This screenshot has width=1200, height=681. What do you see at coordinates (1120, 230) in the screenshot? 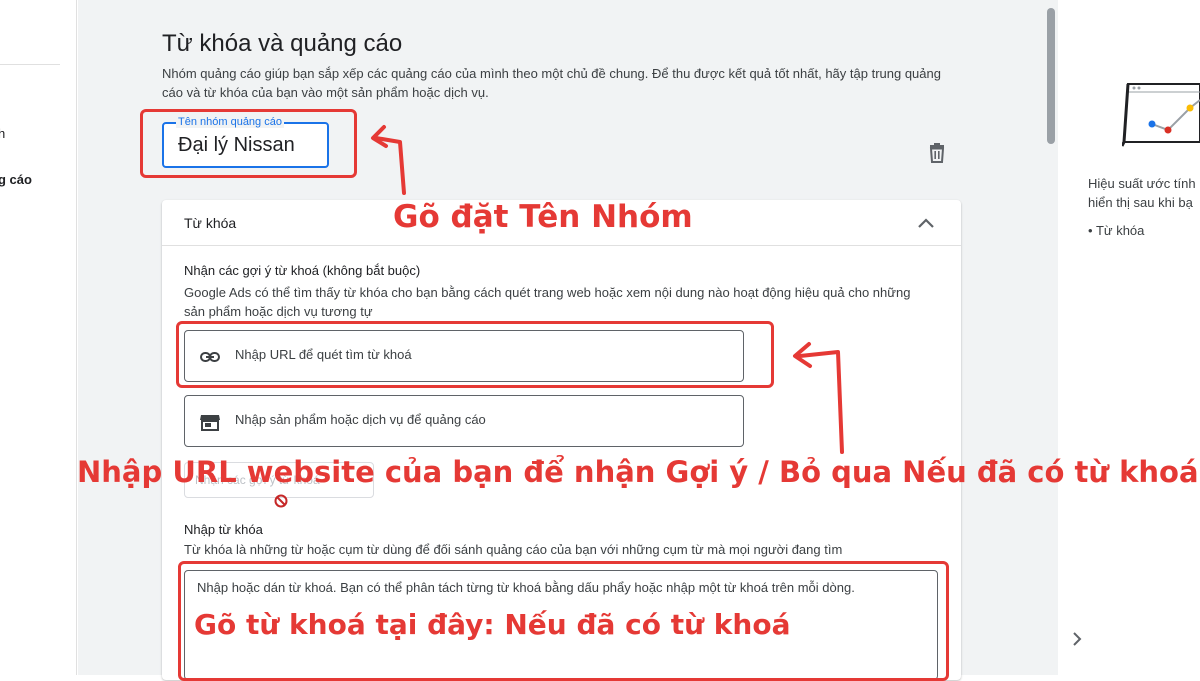
I see `estimate-bullet-label: Từ khóa` at bounding box center [1120, 230].